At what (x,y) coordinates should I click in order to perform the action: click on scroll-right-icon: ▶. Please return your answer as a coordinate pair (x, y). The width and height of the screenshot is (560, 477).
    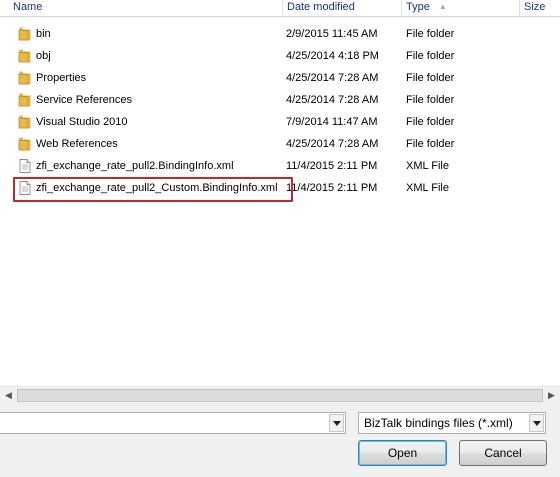
    Looking at the image, I should click on (551, 395).